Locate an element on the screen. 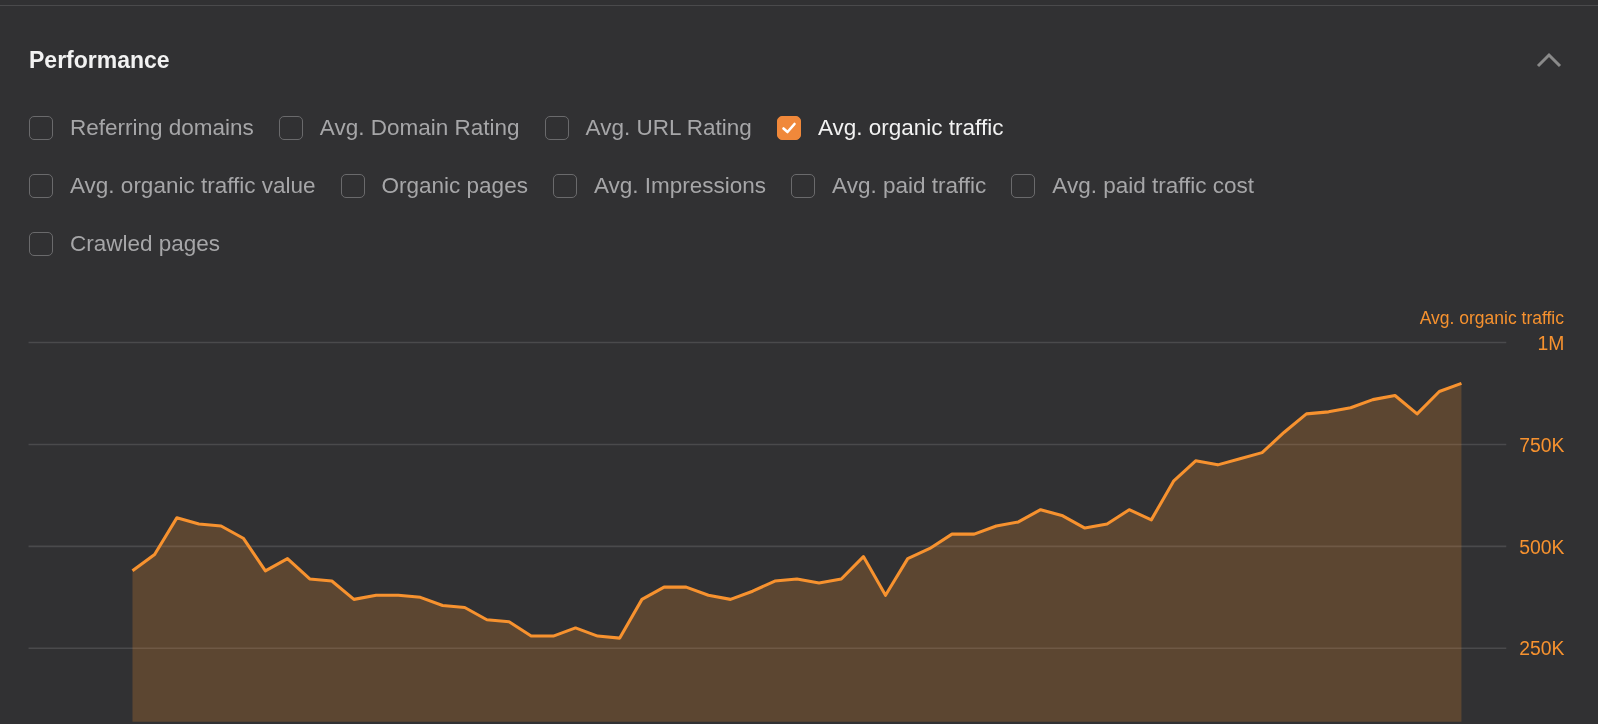 This screenshot has width=1598, height=724. axis-tick-label: 500K is located at coordinates (1542, 546).